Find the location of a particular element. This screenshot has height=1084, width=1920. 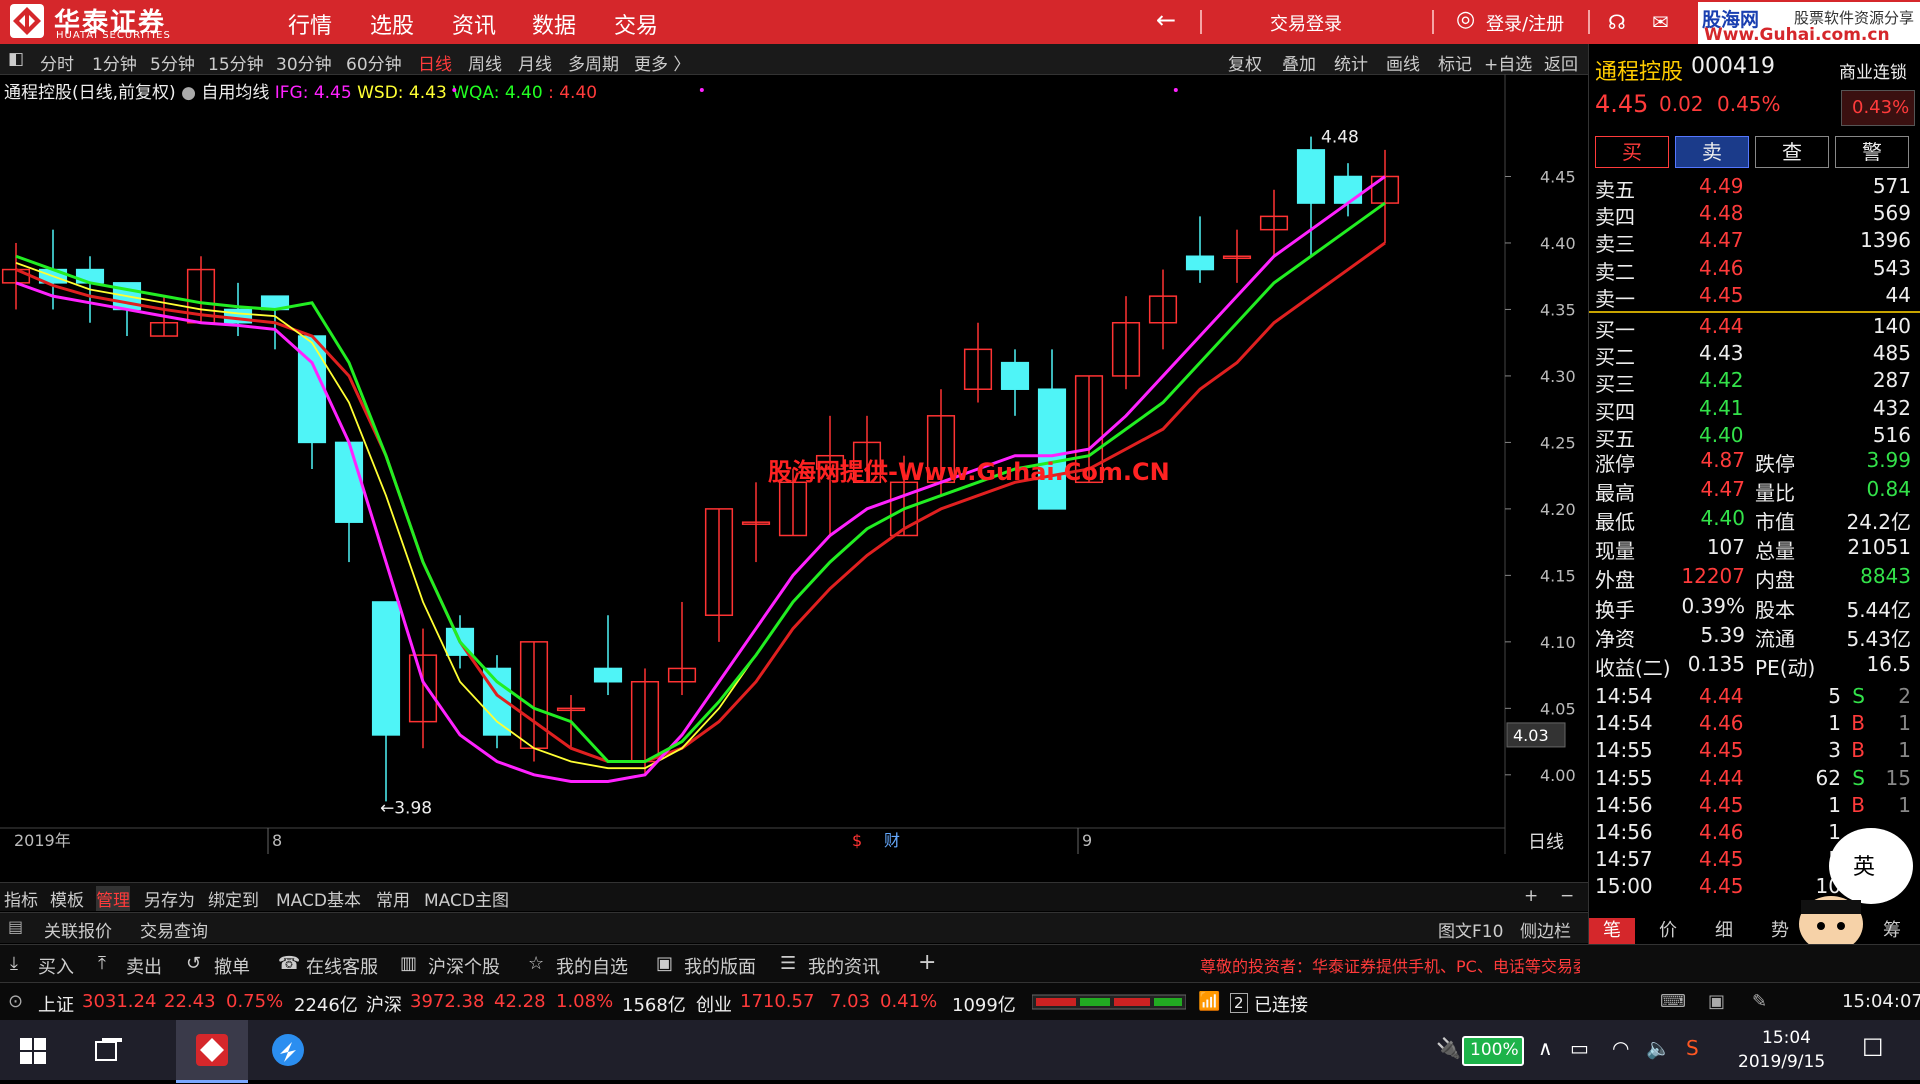

quick-action-3: 在线客服 is located at coordinates (342, 966).